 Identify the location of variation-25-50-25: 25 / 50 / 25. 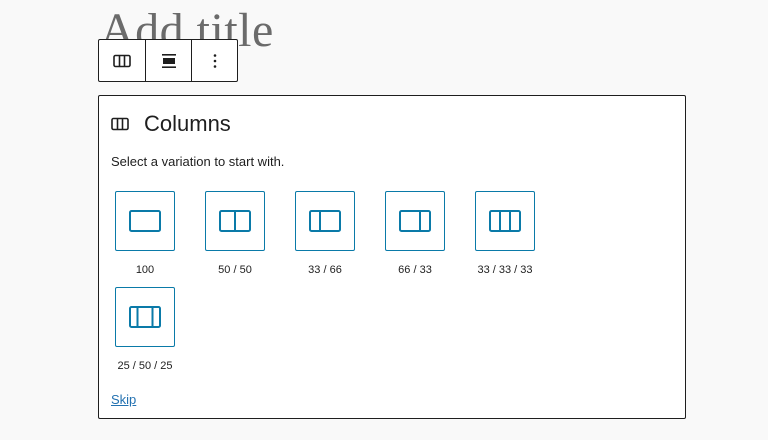
(146, 329).